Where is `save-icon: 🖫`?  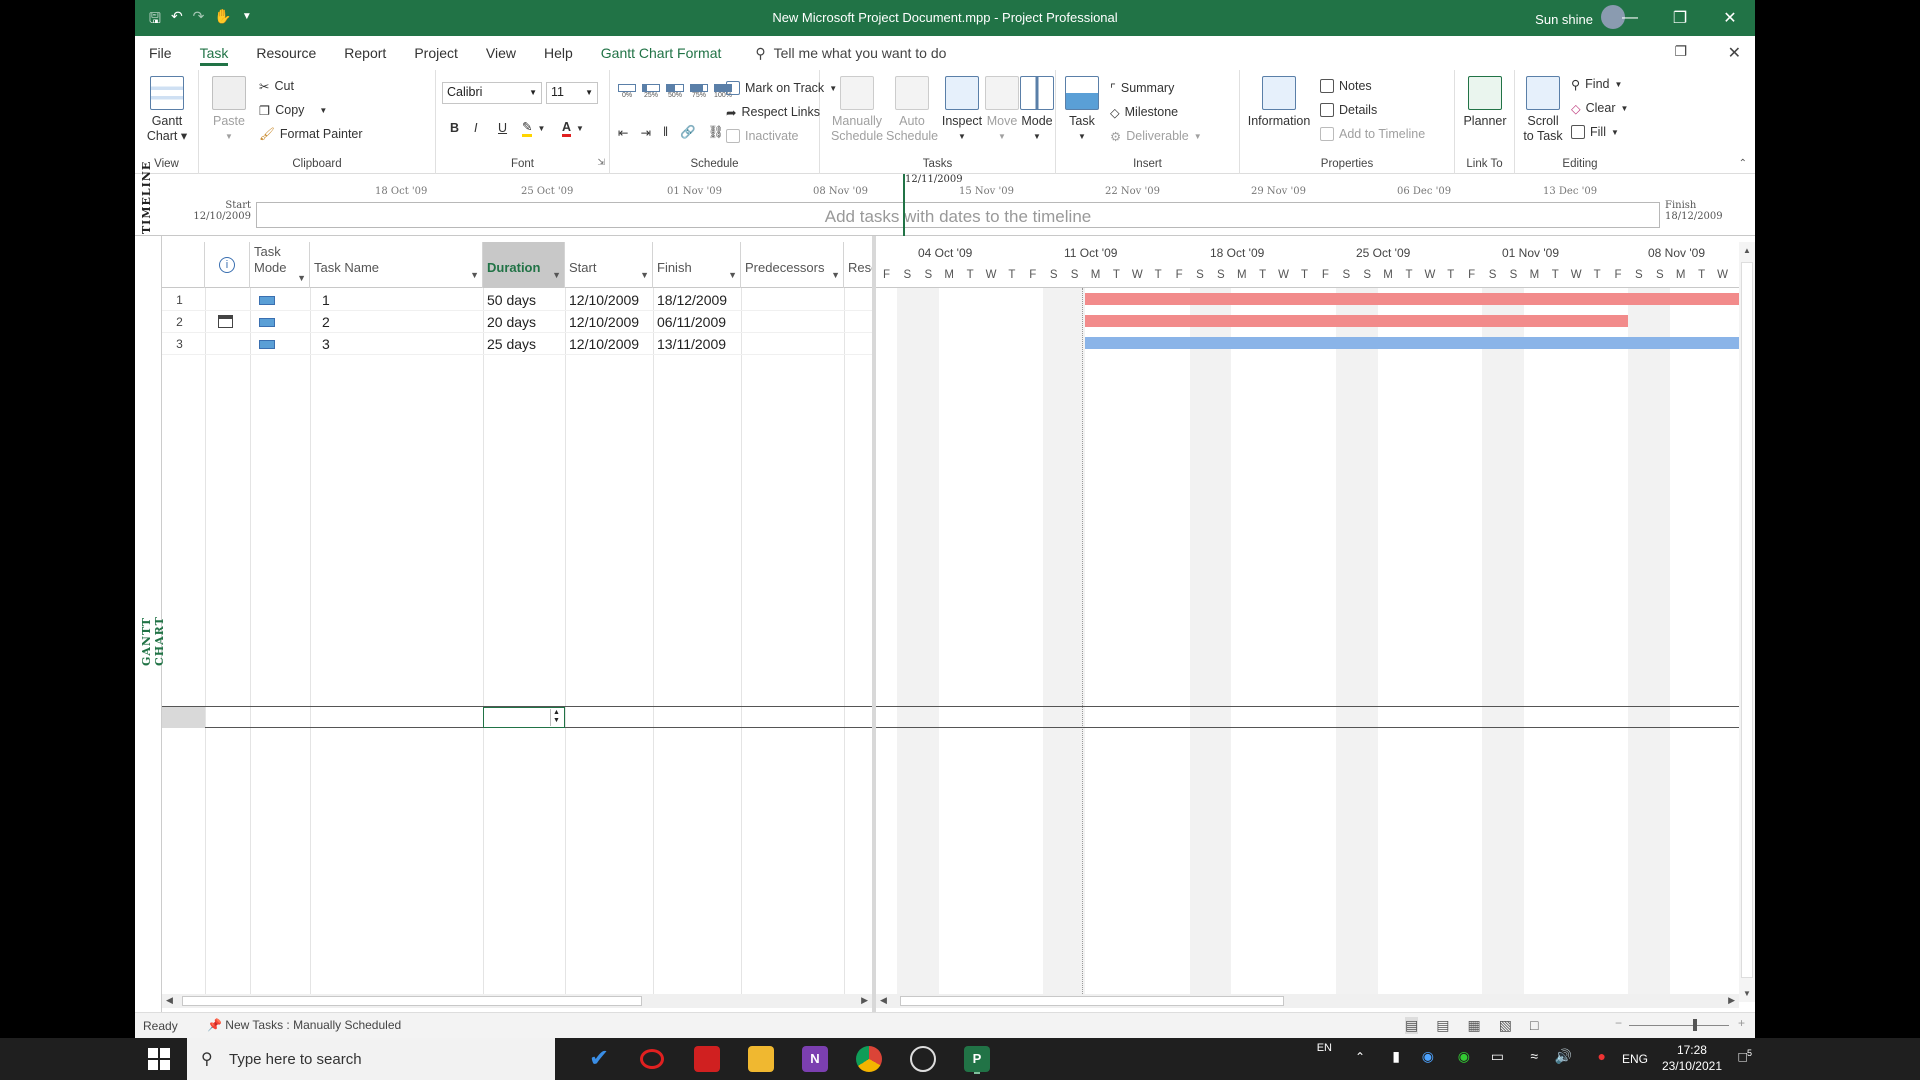 save-icon: 🖫 is located at coordinates (155, 20).